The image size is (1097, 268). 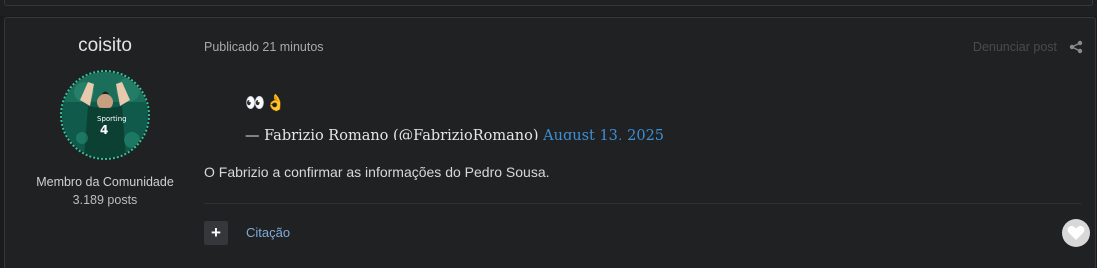 I want to click on svg-text: 4, so click(x=104, y=130).